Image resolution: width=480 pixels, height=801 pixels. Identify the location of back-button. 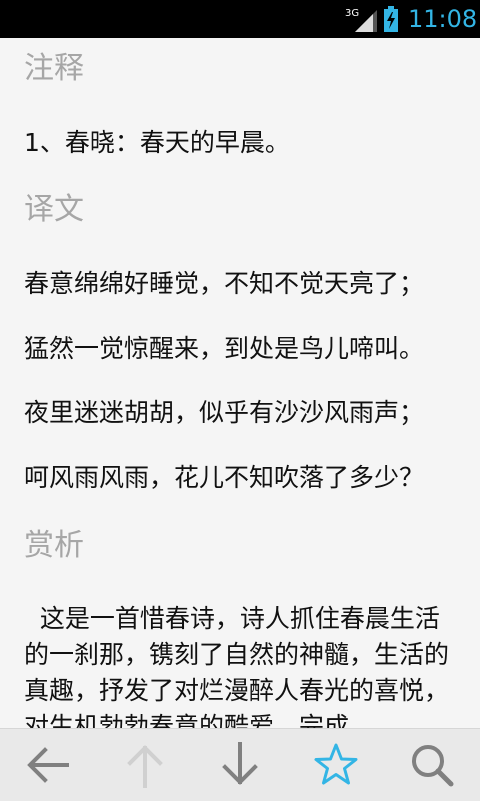
(48, 765).